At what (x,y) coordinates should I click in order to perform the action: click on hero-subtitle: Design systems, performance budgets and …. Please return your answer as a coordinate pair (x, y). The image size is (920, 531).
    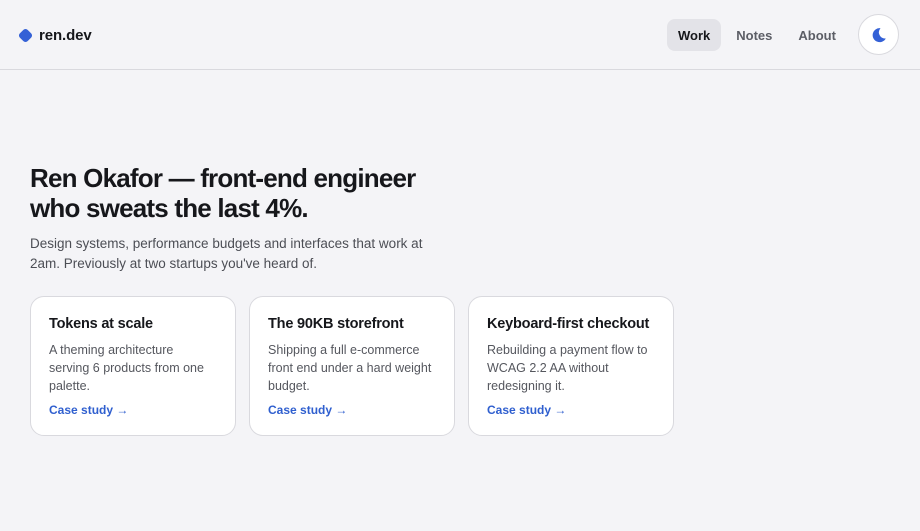
    Looking at the image, I should click on (226, 253).